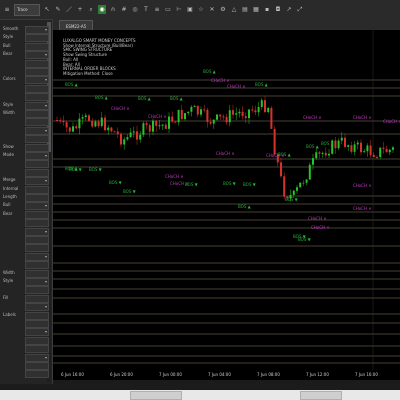 This screenshot has height=400, width=400. I want to click on setting-row: Smooth, so click(26, 30).